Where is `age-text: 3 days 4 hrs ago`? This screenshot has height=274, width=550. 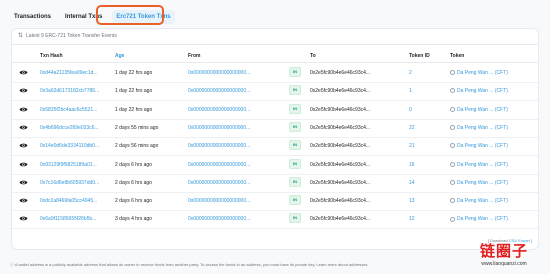
age-text: 3 days 4 hrs ago is located at coordinates (133, 219).